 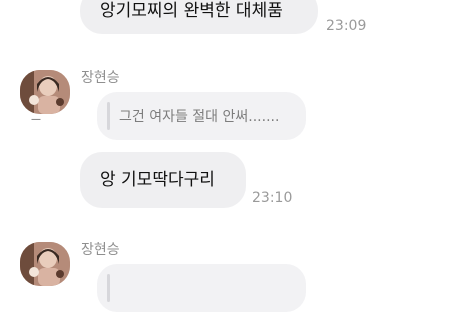 What do you see at coordinates (157, 180) in the screenshot?
I see `message-text: 앙 기모딱다구리` at bounding box center [157, 180].